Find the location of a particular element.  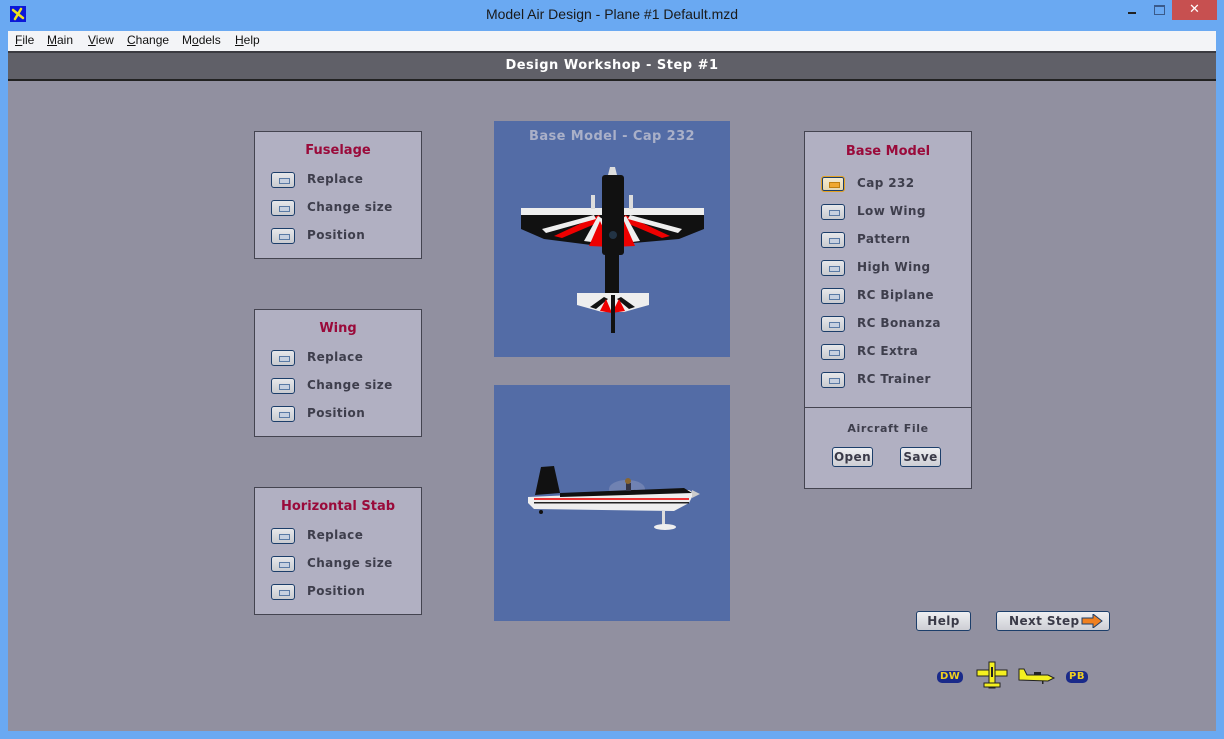

option-label: Pattern is located at coordinates (884, 239).